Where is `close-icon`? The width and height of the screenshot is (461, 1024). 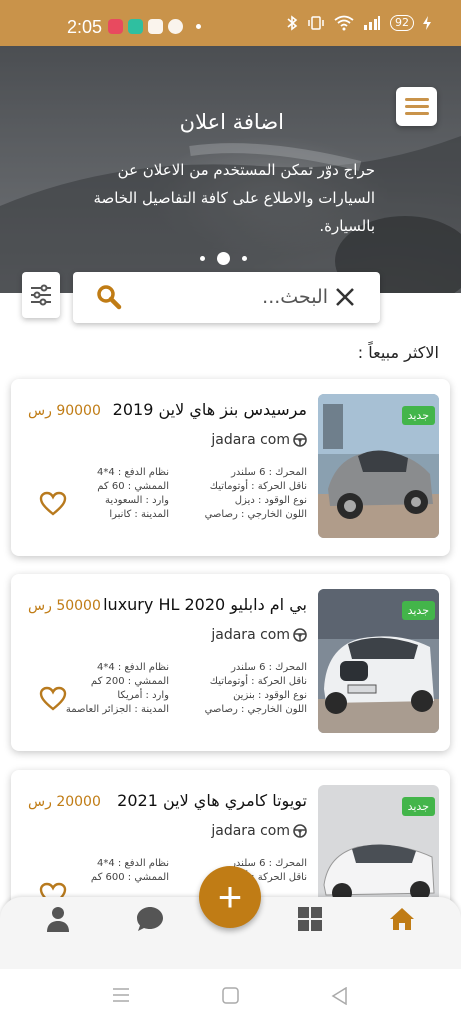 close-icon is located at coordinates (345, 297).